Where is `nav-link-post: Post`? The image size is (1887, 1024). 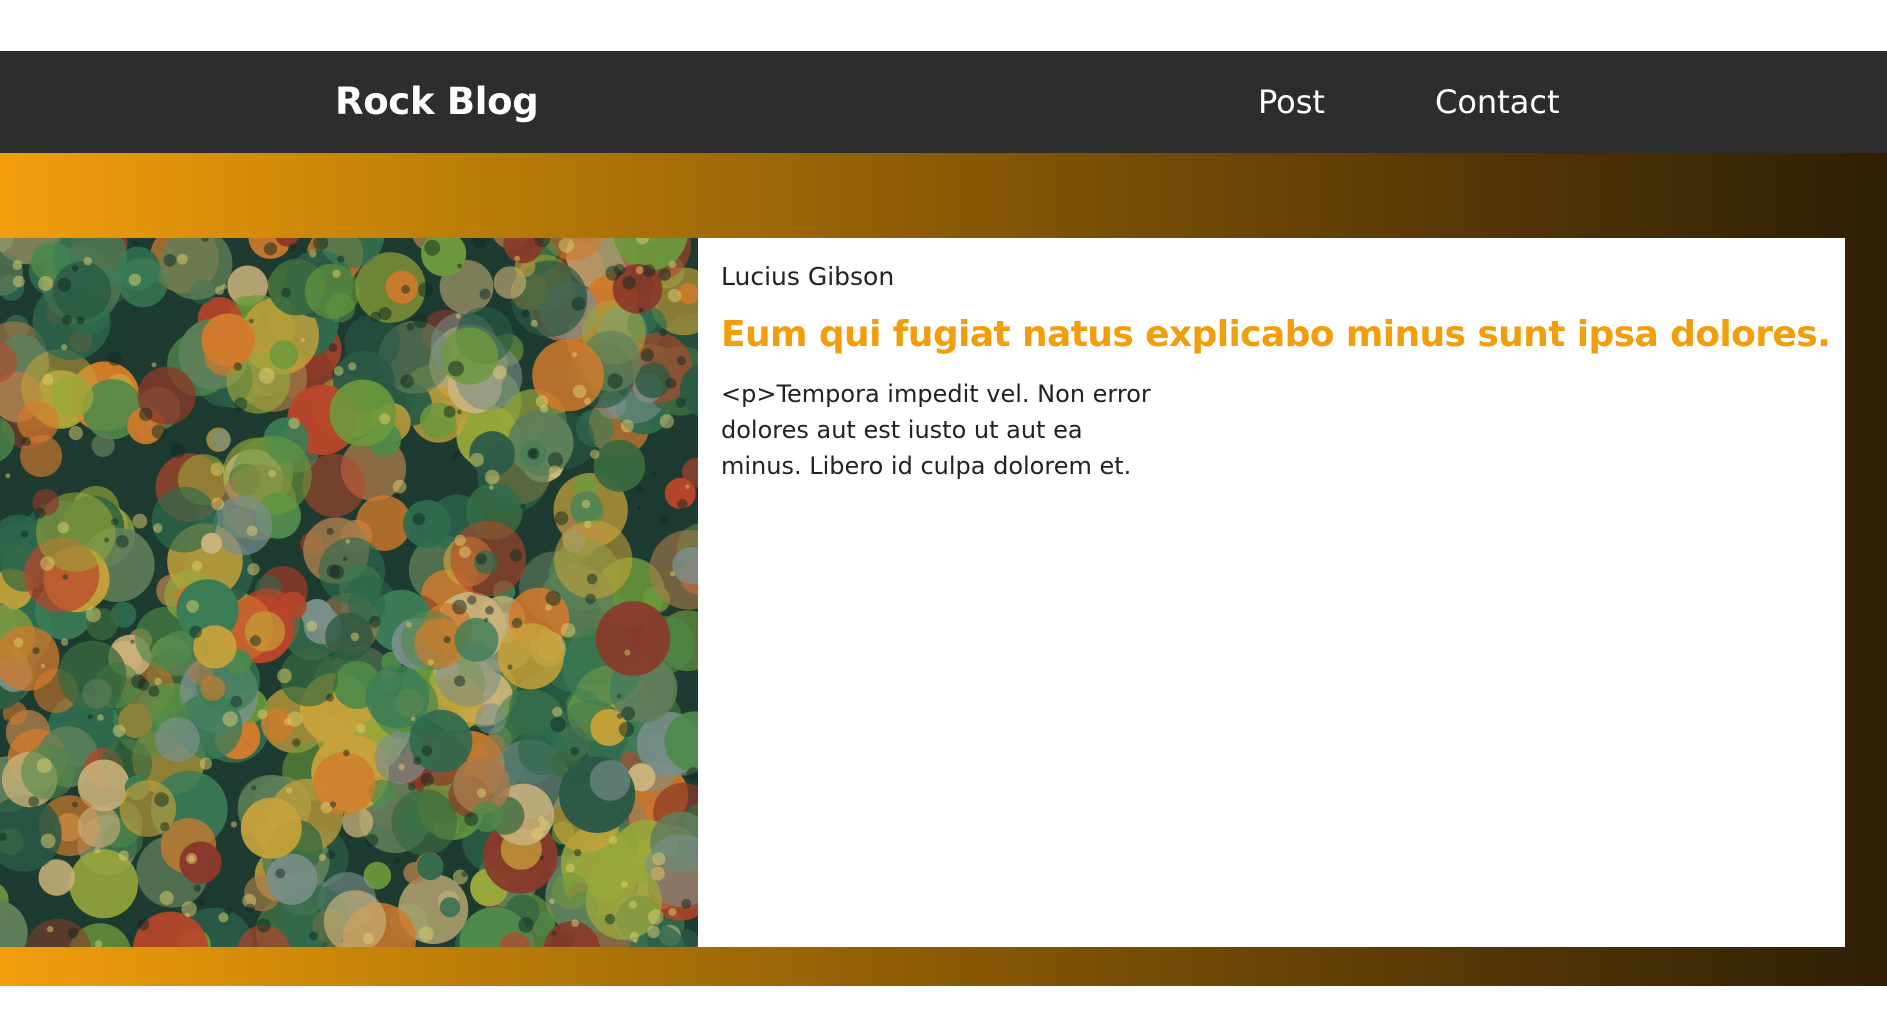 nav-link-post: Post is located at coordinates (1291, 102).